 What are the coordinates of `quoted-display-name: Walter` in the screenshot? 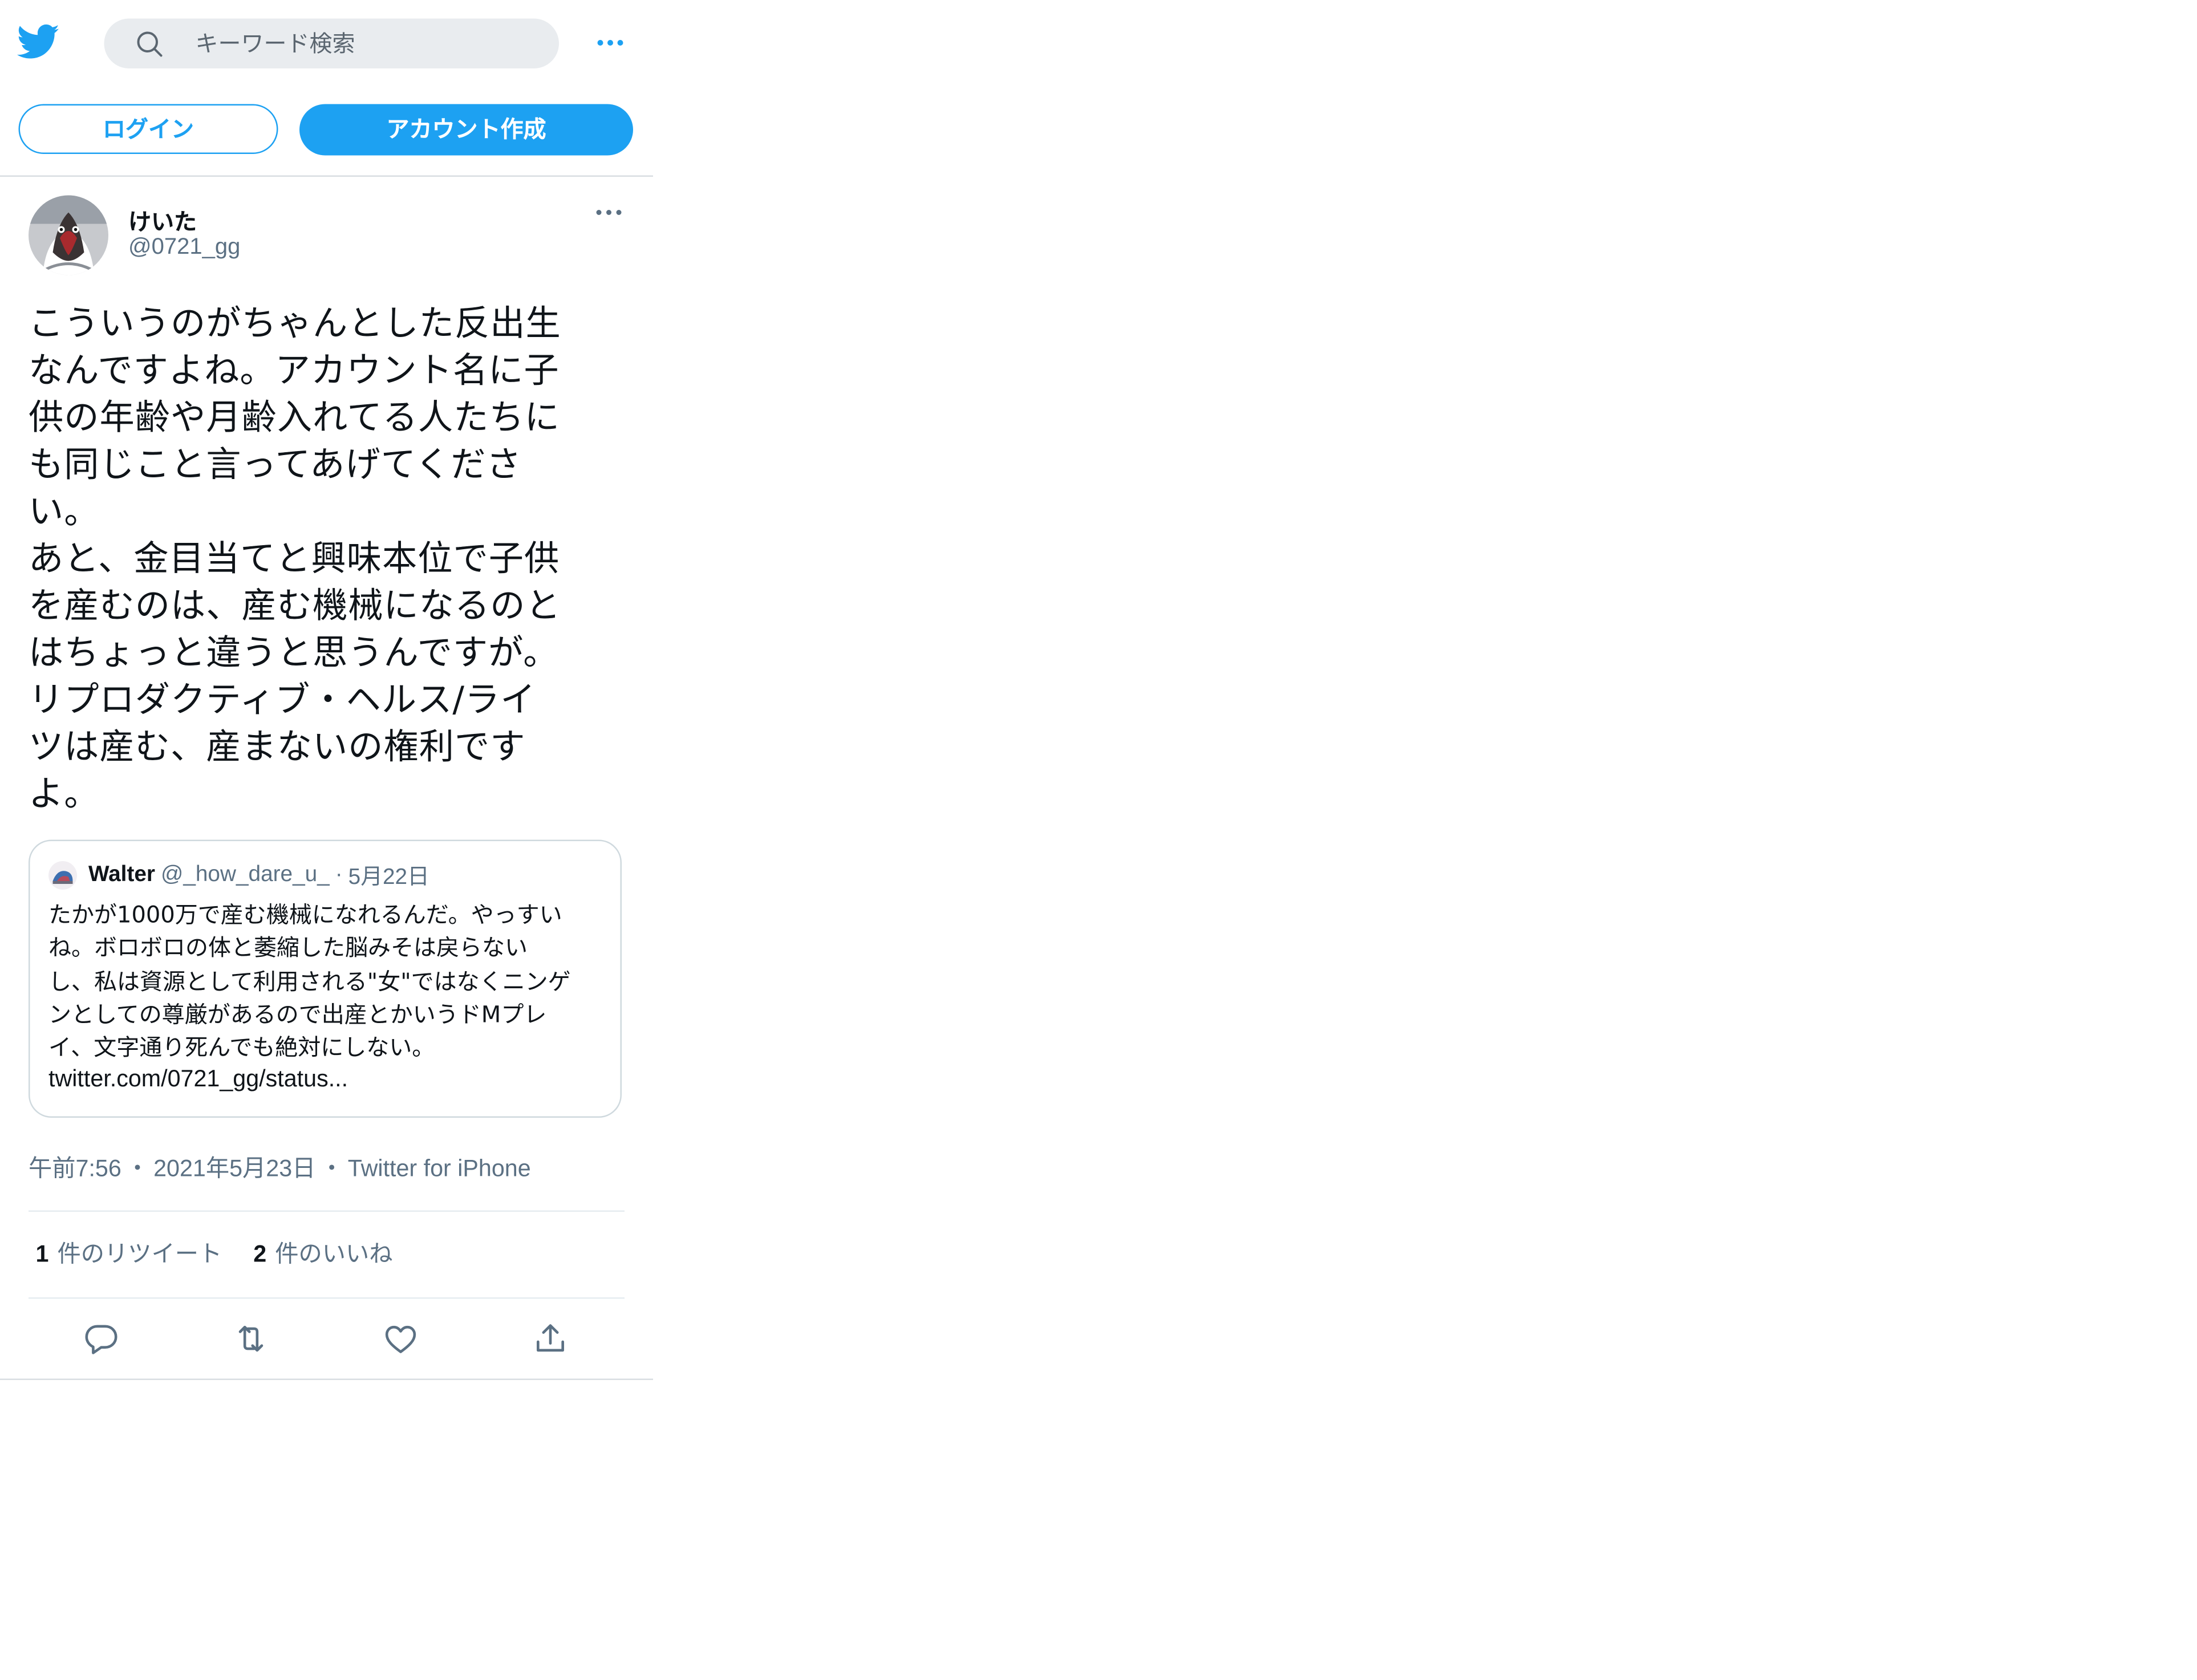 It's located at (122, 874).